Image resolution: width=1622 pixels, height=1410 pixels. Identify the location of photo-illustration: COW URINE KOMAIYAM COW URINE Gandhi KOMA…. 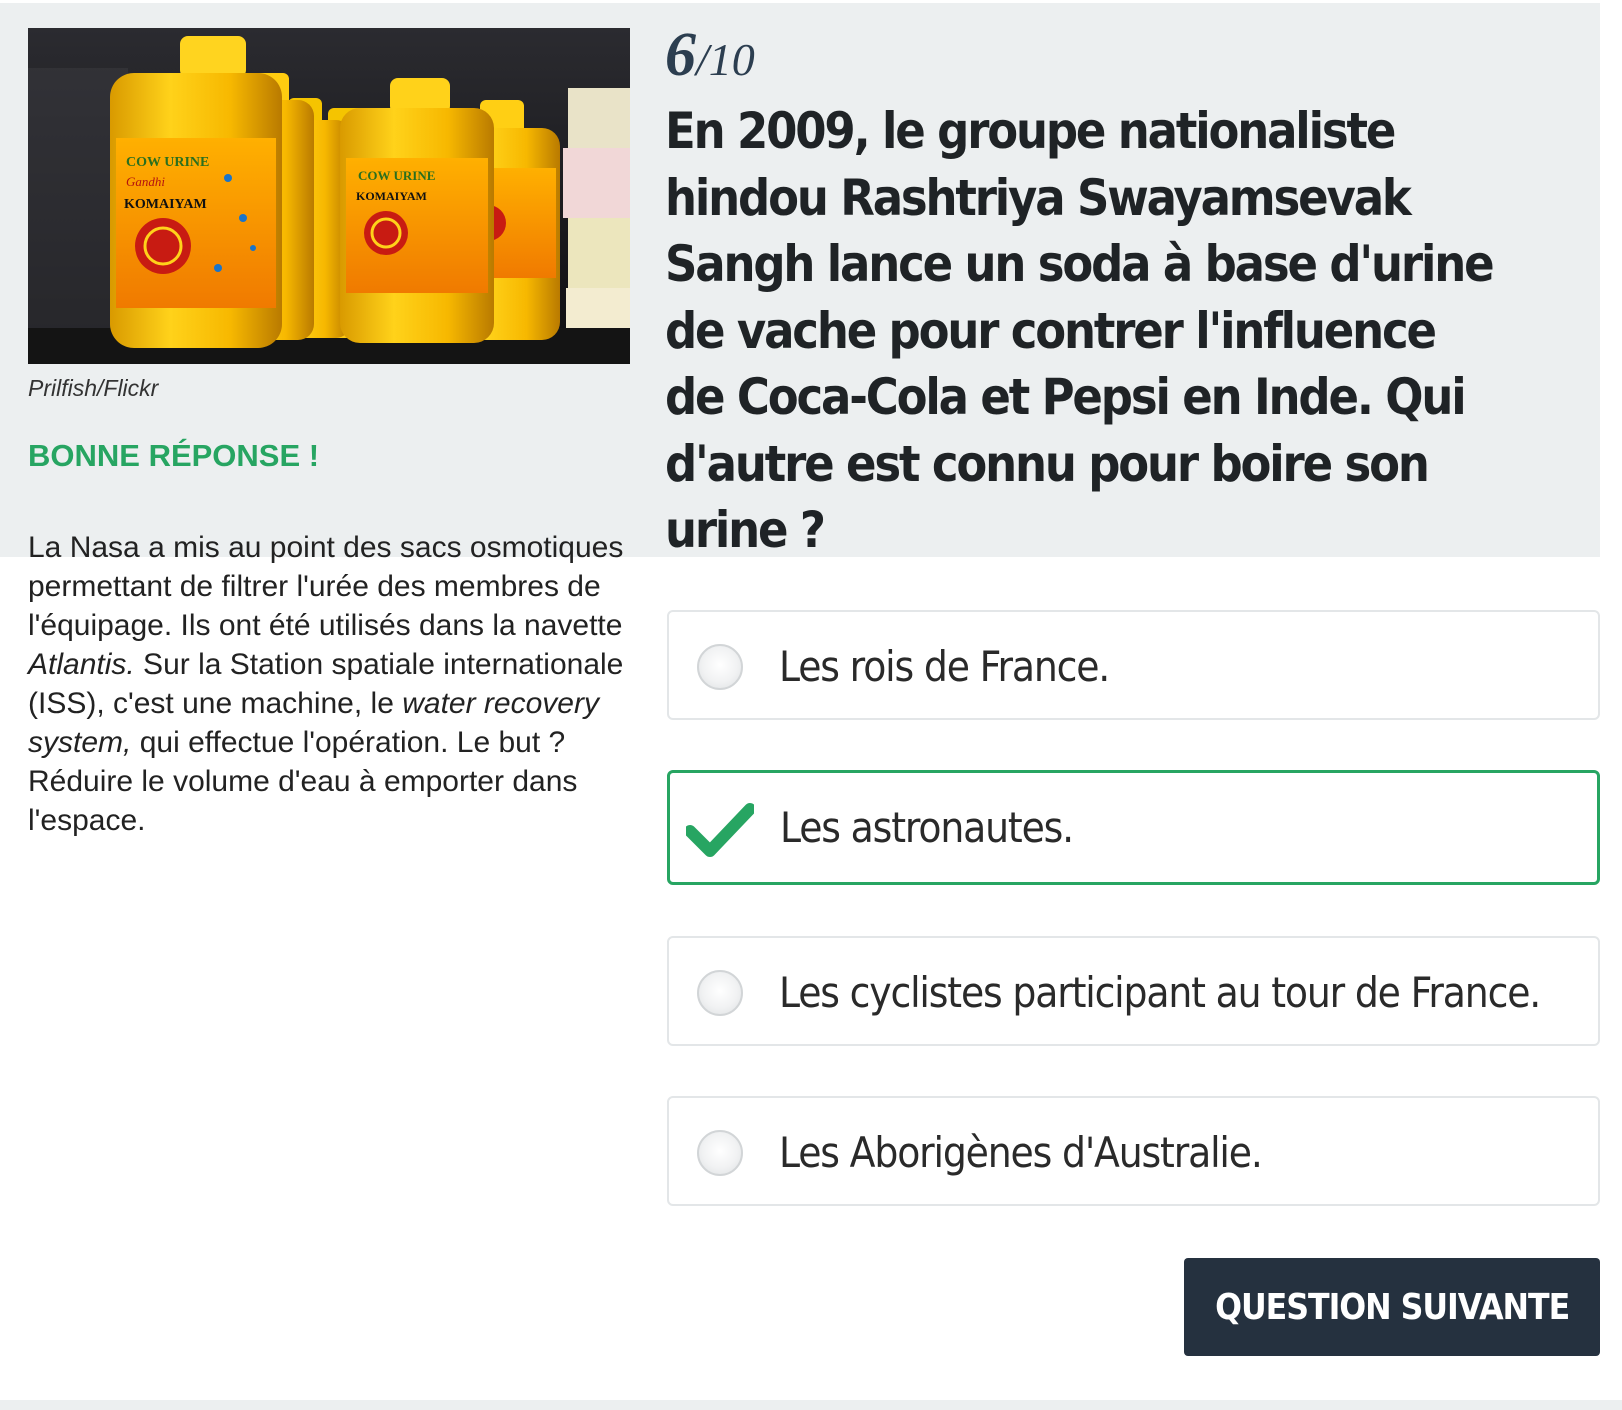
(329, 196).